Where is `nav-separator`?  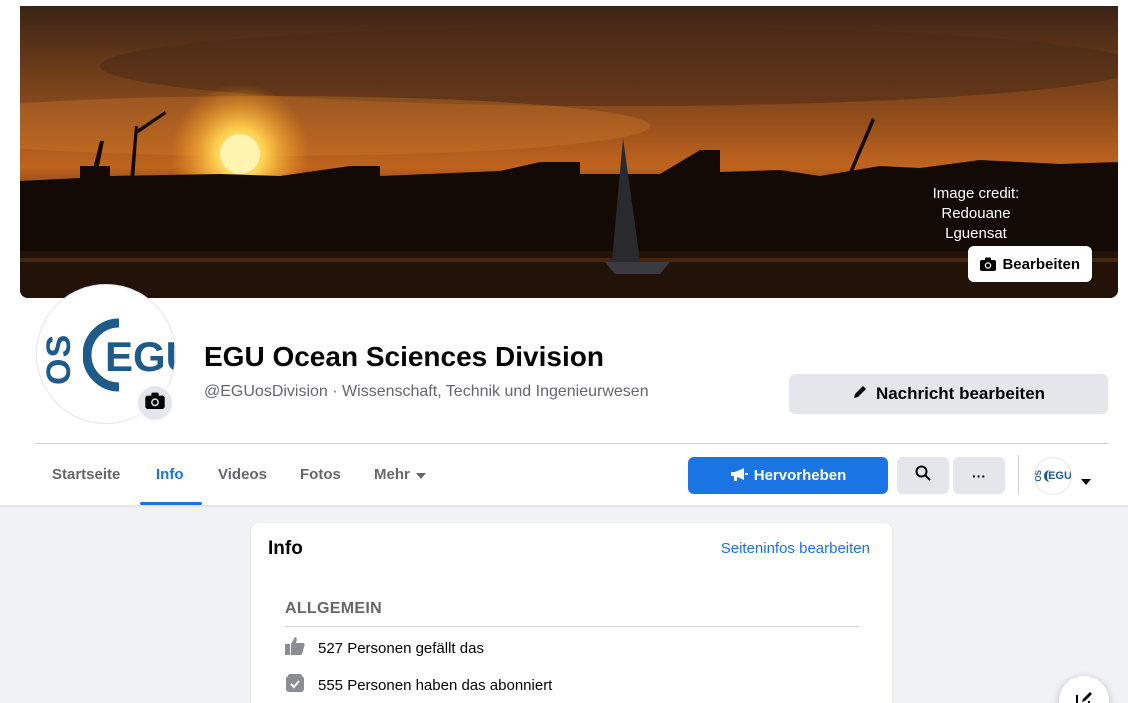
nav-separator is located at coordinates (1018, 475).